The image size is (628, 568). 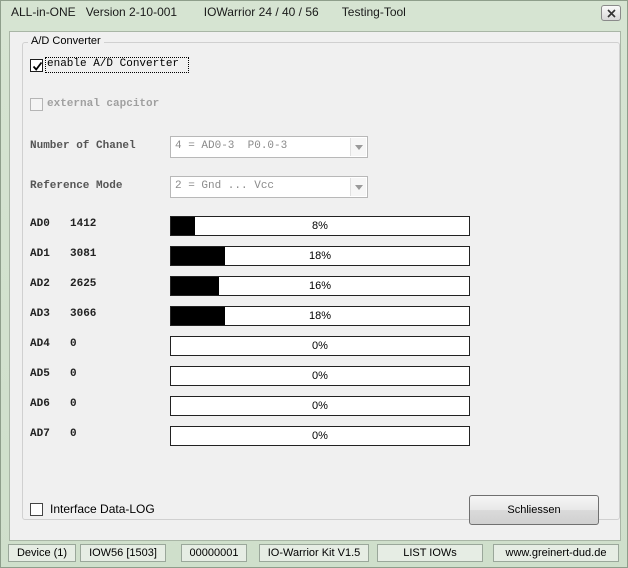 I want to click on ad-progress-bar: 16%, so click(x=320, y=286).